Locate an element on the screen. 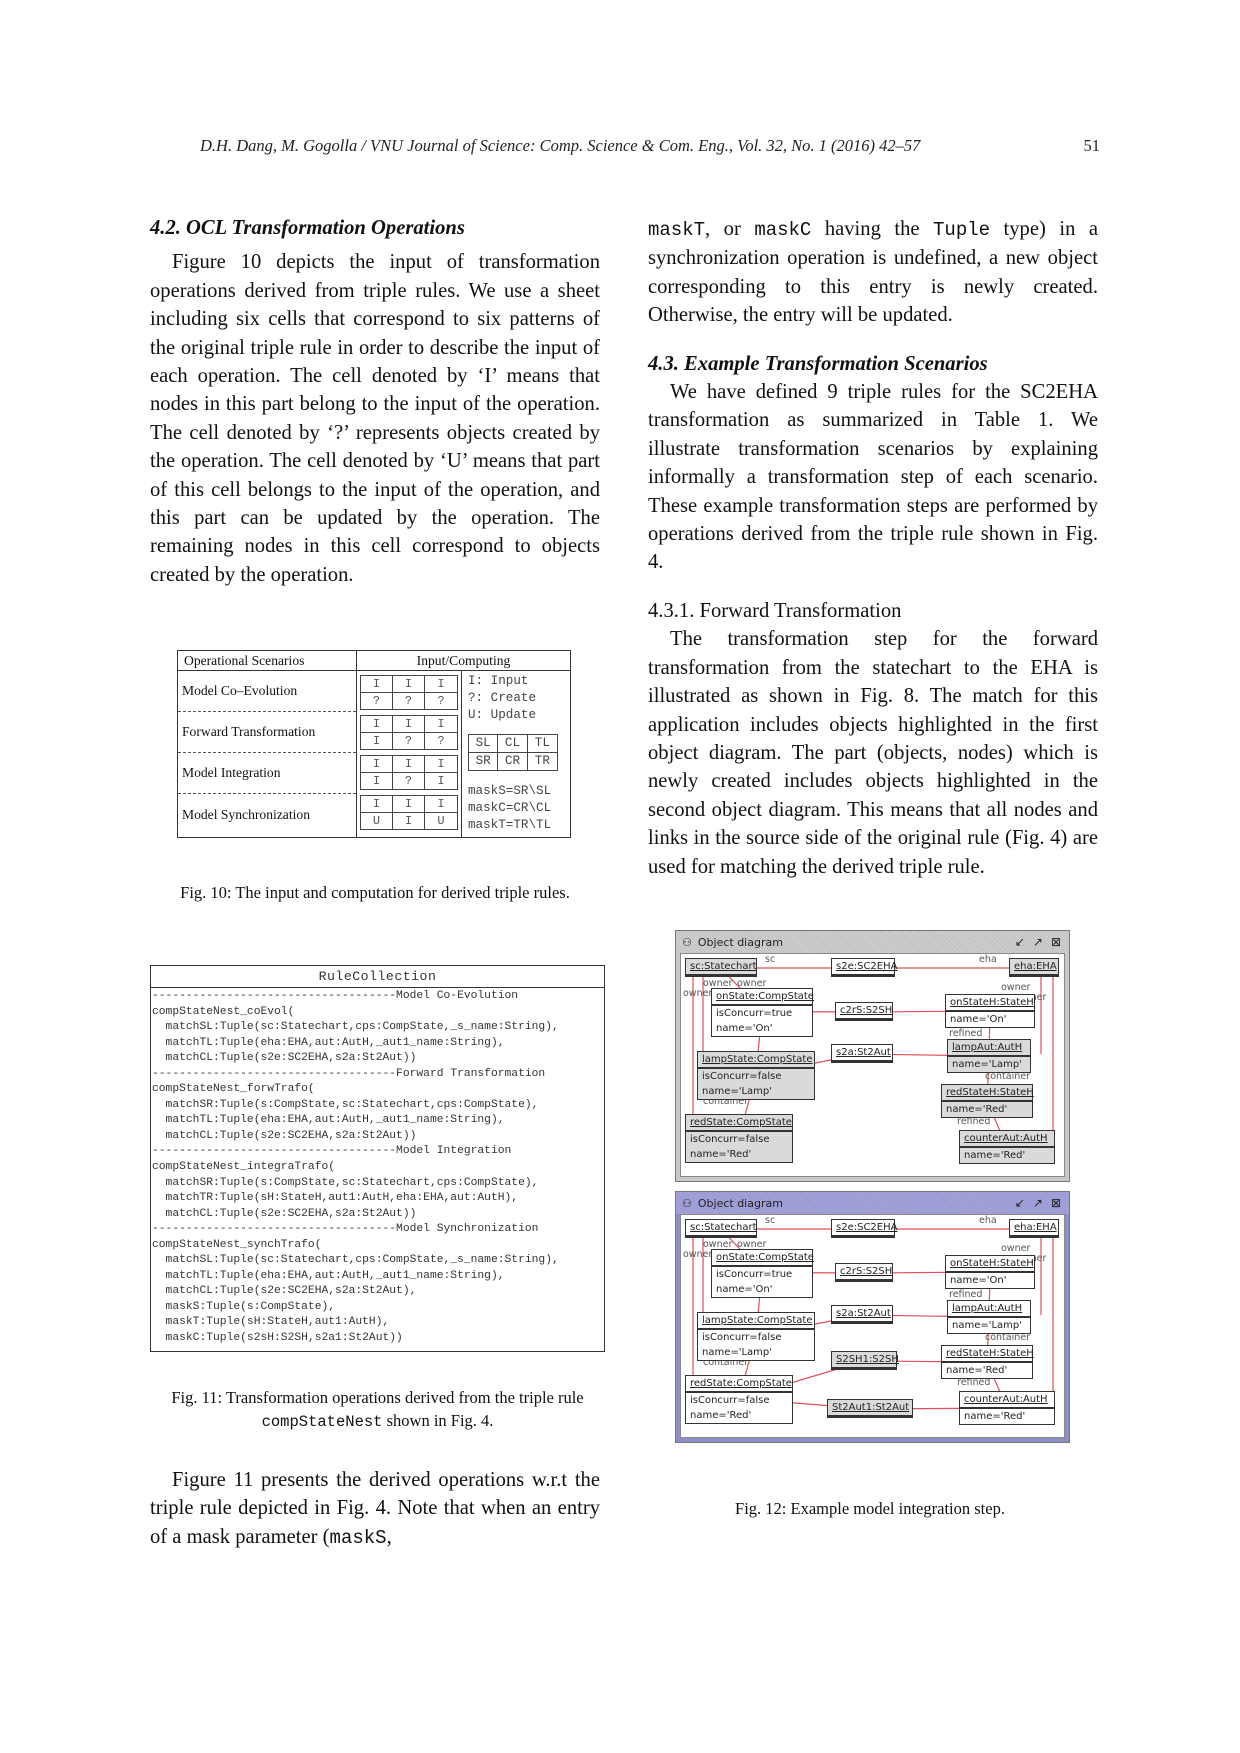 The height and width of the screenshot is (1753, 1240). pattern-cell: CL is located at coordinates (513, 744).